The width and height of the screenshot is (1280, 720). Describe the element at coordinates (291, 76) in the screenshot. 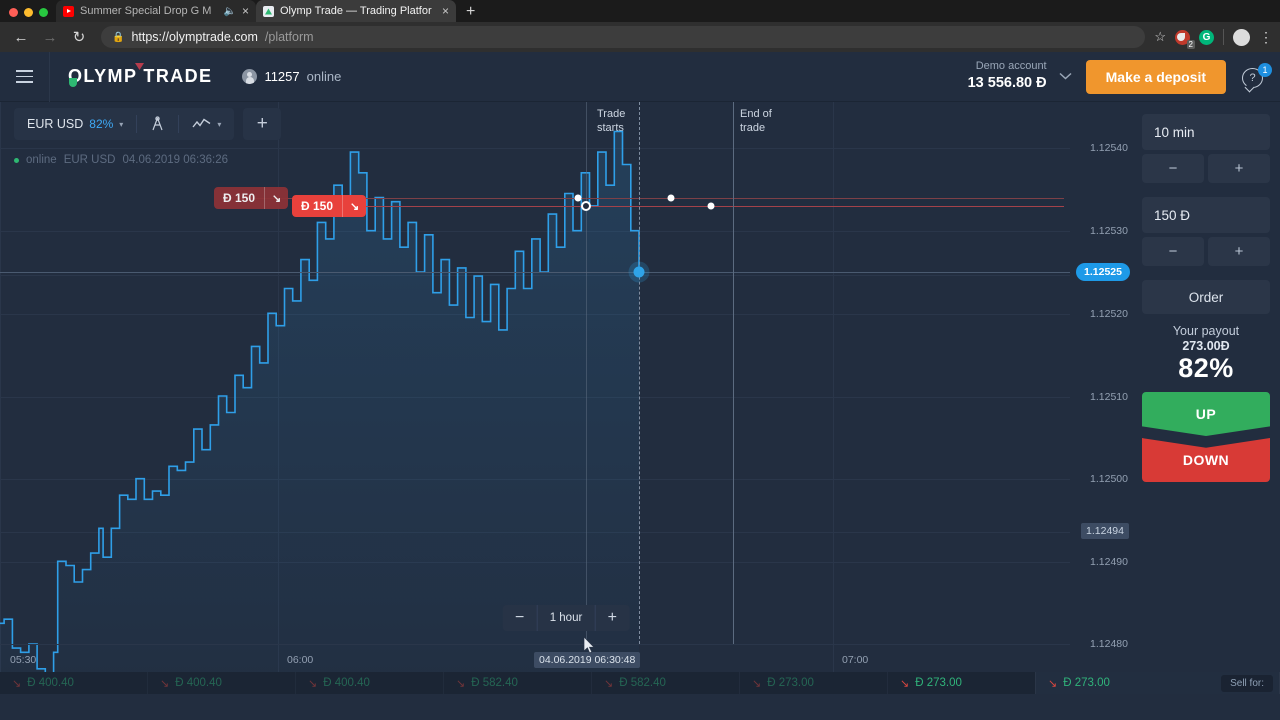

I see `online-users-indicator: 11257 online` at that location.